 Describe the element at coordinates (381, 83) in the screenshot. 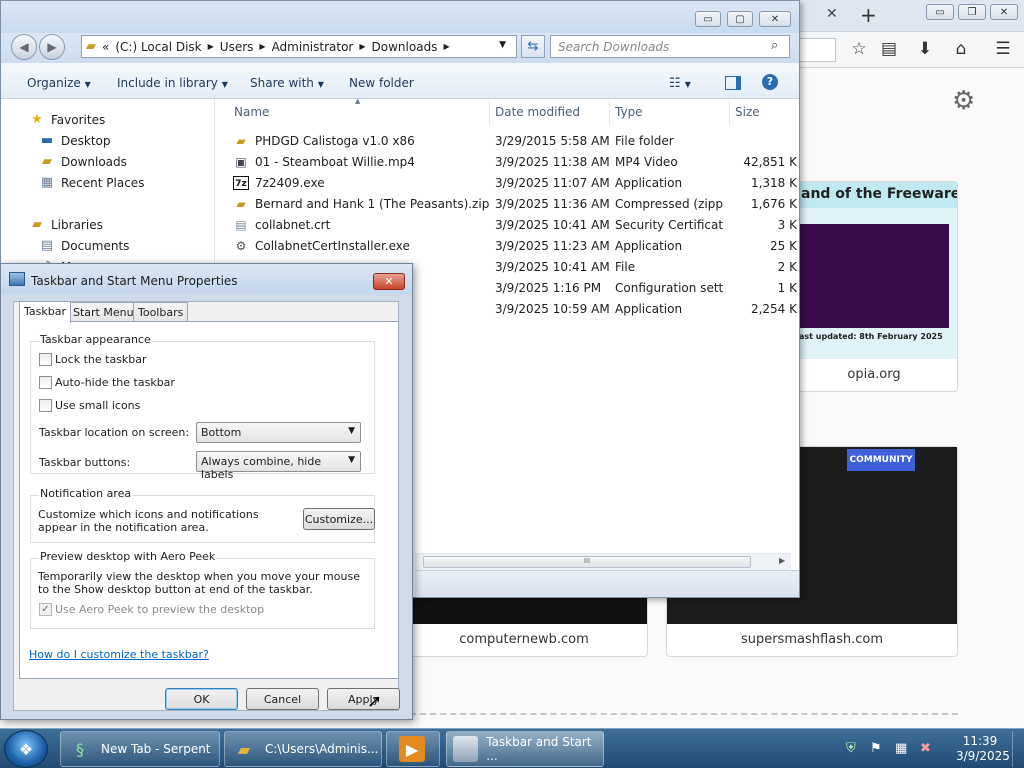

I see `new-folder-button: New folder` at that location.